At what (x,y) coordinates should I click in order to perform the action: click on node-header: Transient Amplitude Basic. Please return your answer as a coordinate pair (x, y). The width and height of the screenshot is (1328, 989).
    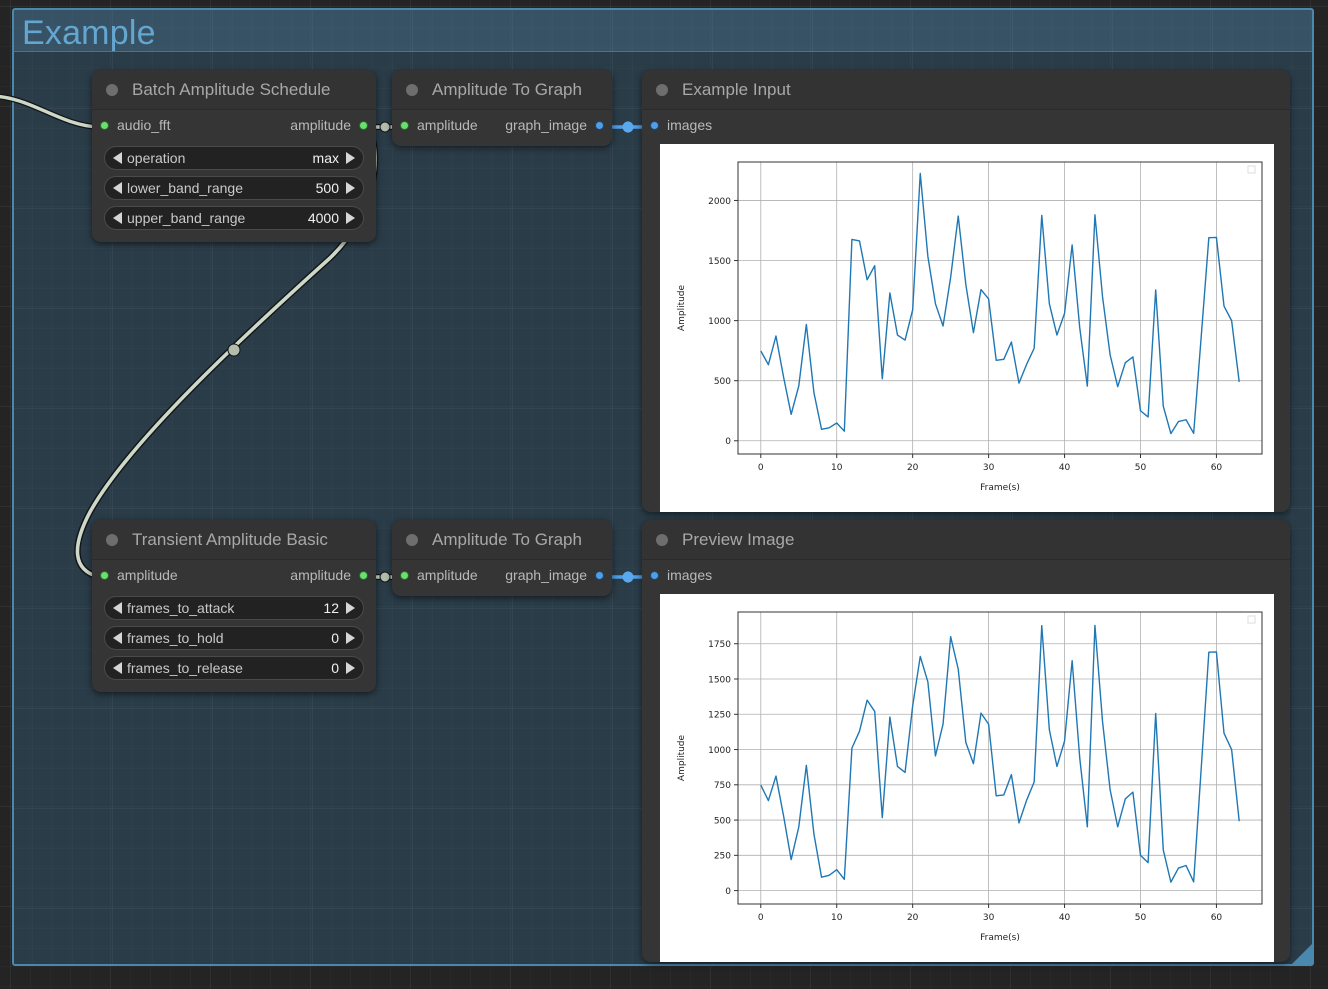
    Looking at the image, I should click on (234, 540).